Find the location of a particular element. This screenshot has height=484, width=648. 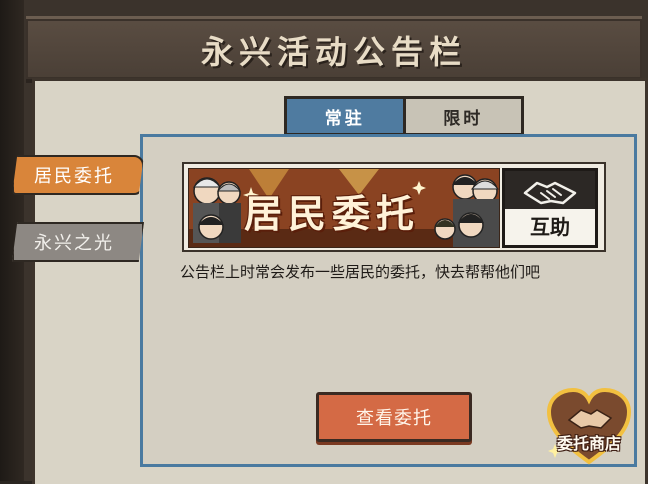

mutual-help-label: 互助 is located at coordinates (550, 227).